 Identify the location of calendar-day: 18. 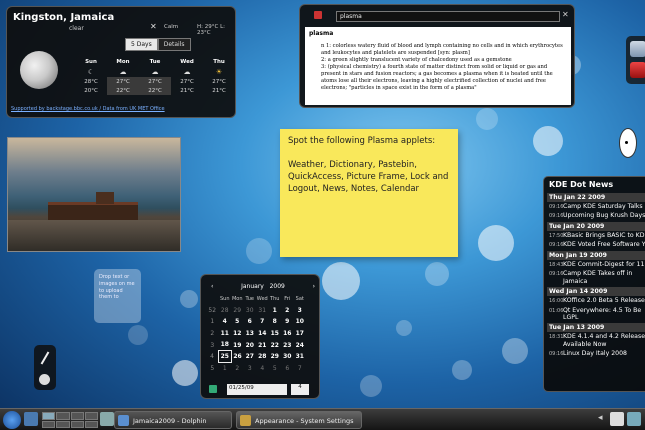
(225, 345).